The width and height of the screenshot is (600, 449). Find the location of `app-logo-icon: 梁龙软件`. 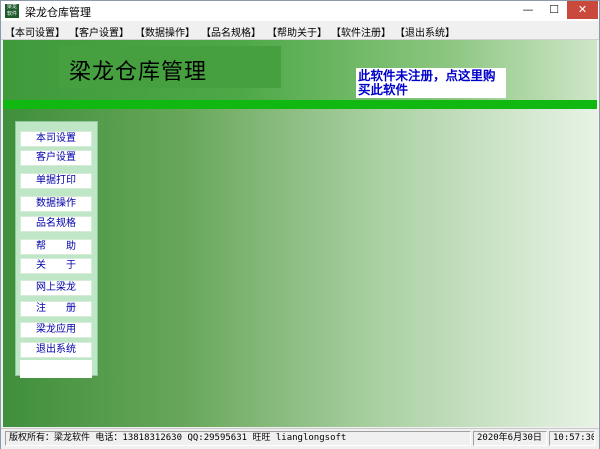

app-logo-icon: 梁龙软件 is located at coordinates (12, 11).